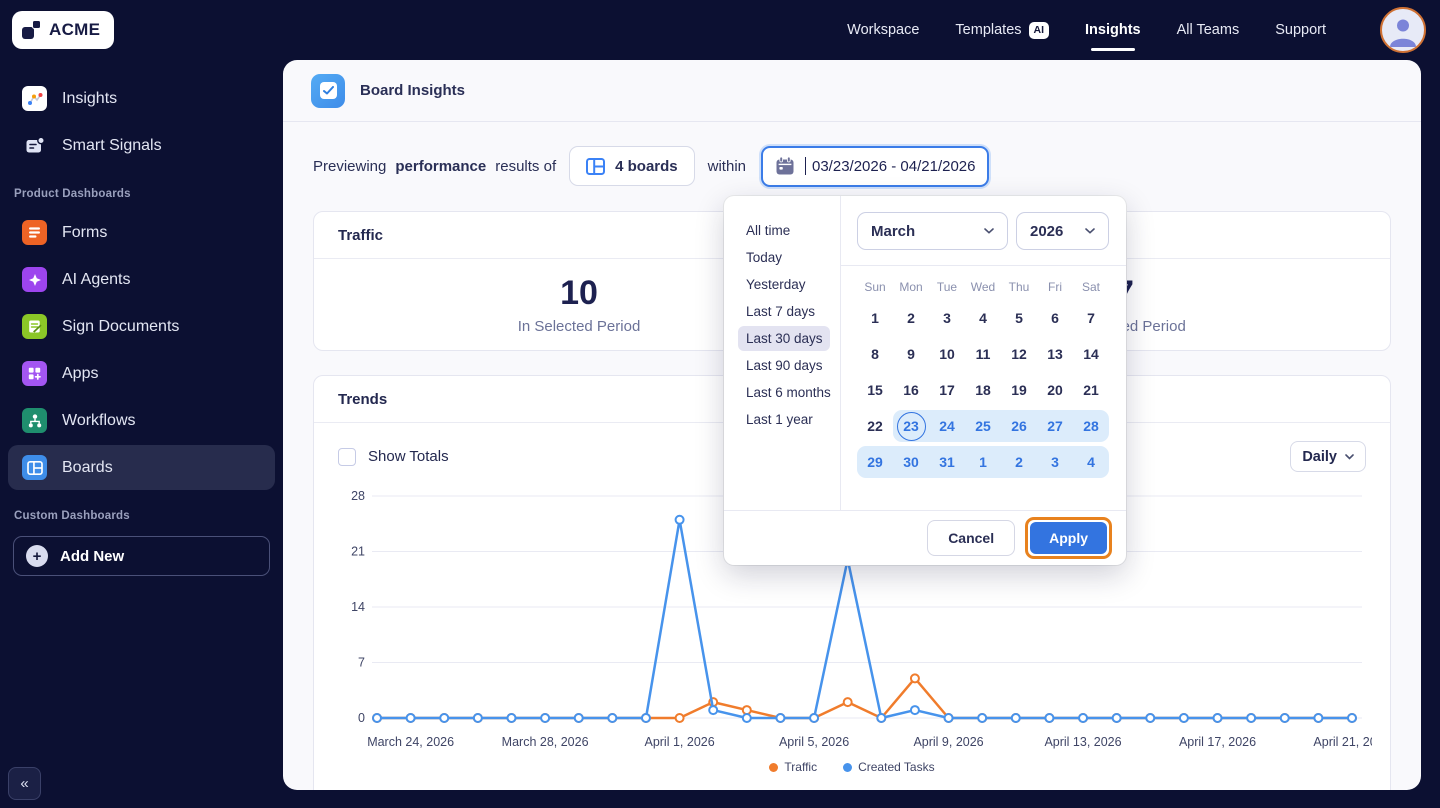 The height and width of the screenshot is (808, 1440). I want to click on user-avatar, so click(1403, 30).